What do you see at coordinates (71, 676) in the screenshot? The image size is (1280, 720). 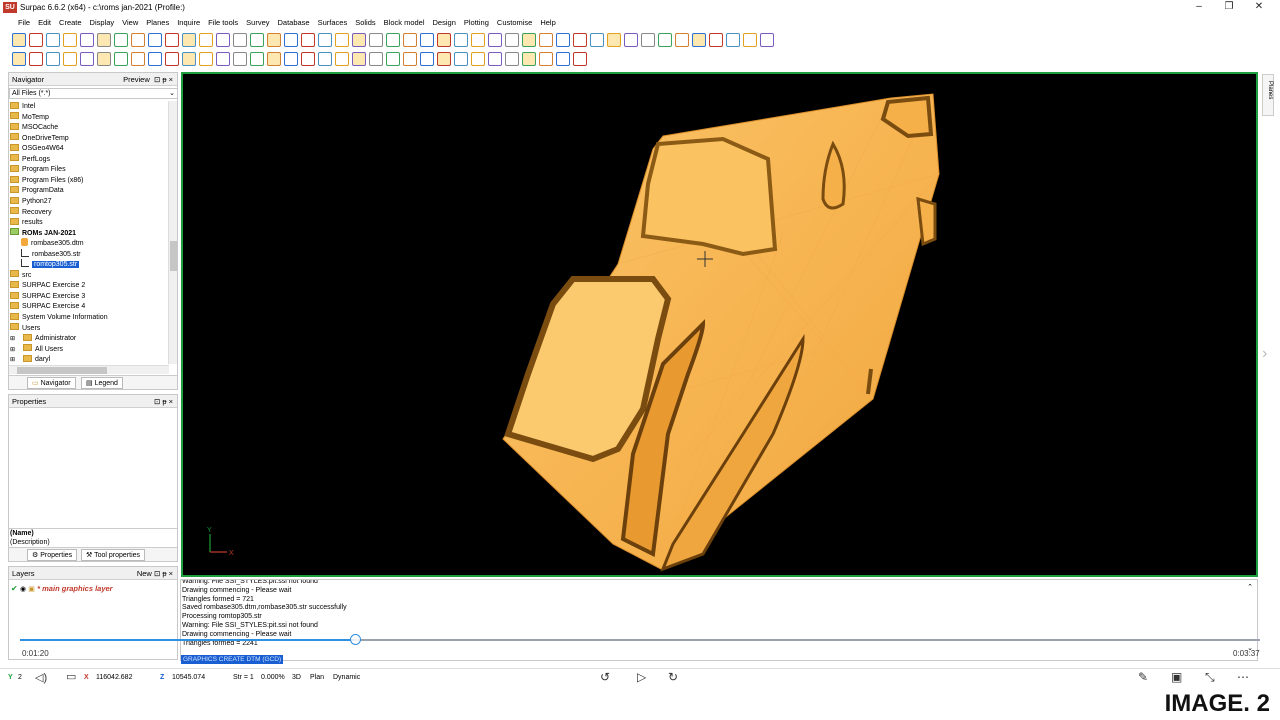 I see `captions-icon: ▭` at bounding box center [71, 676].